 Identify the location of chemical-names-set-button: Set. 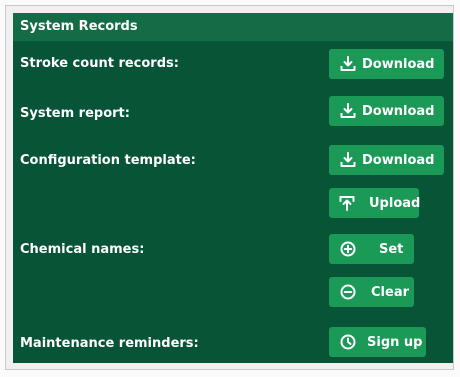
(371, 249).